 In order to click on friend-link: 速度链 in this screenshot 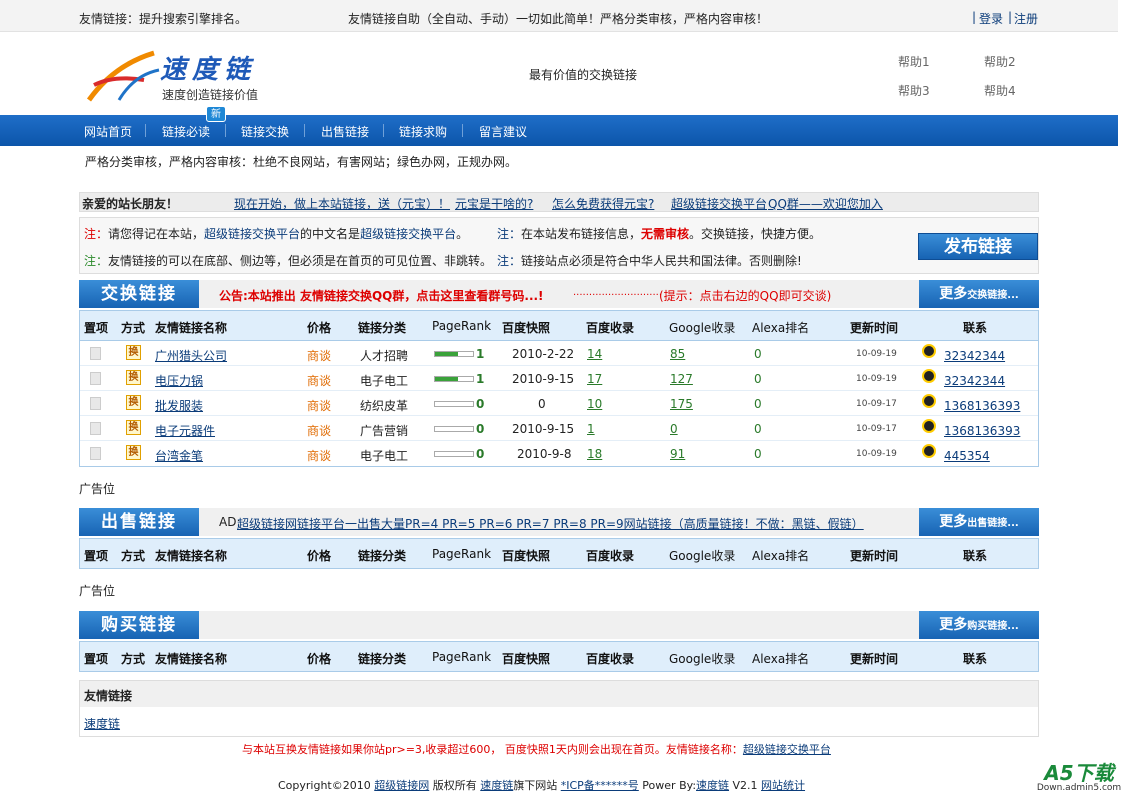, I will do `click(102, 723)`.